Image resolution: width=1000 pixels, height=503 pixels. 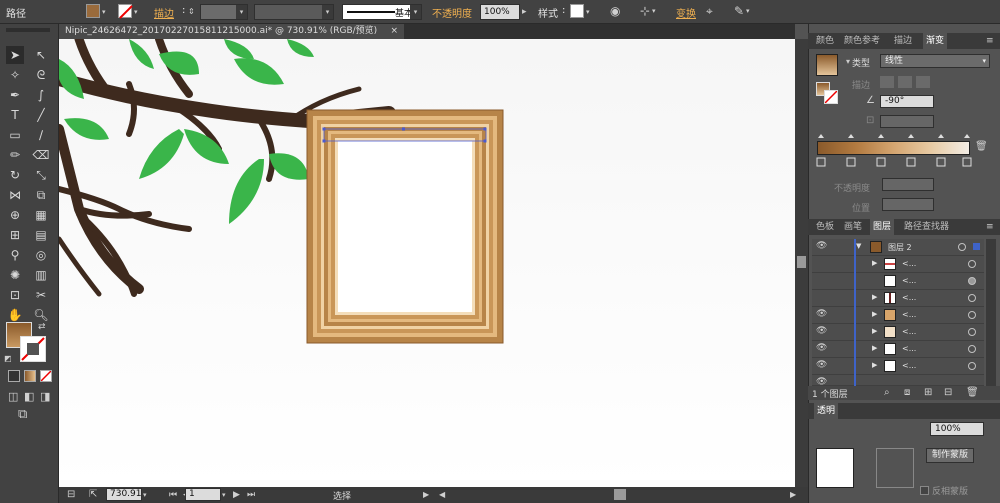 What do you see at coordinates (908, 204) in the screenshot?
I see `stop-location-input` at bounding box center [908, 204].